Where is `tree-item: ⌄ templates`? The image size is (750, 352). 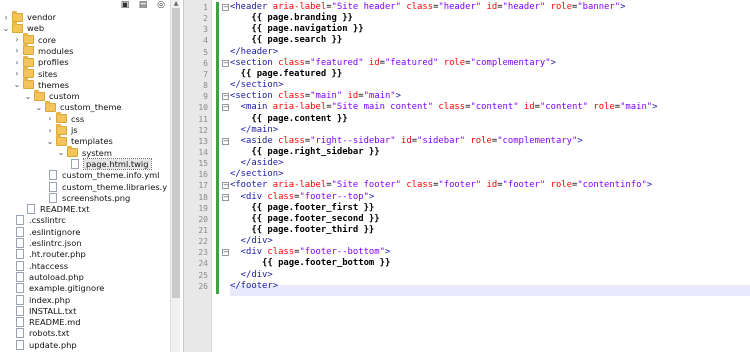
tree-item: ⌄ templates is located at coordinates (79, 140).